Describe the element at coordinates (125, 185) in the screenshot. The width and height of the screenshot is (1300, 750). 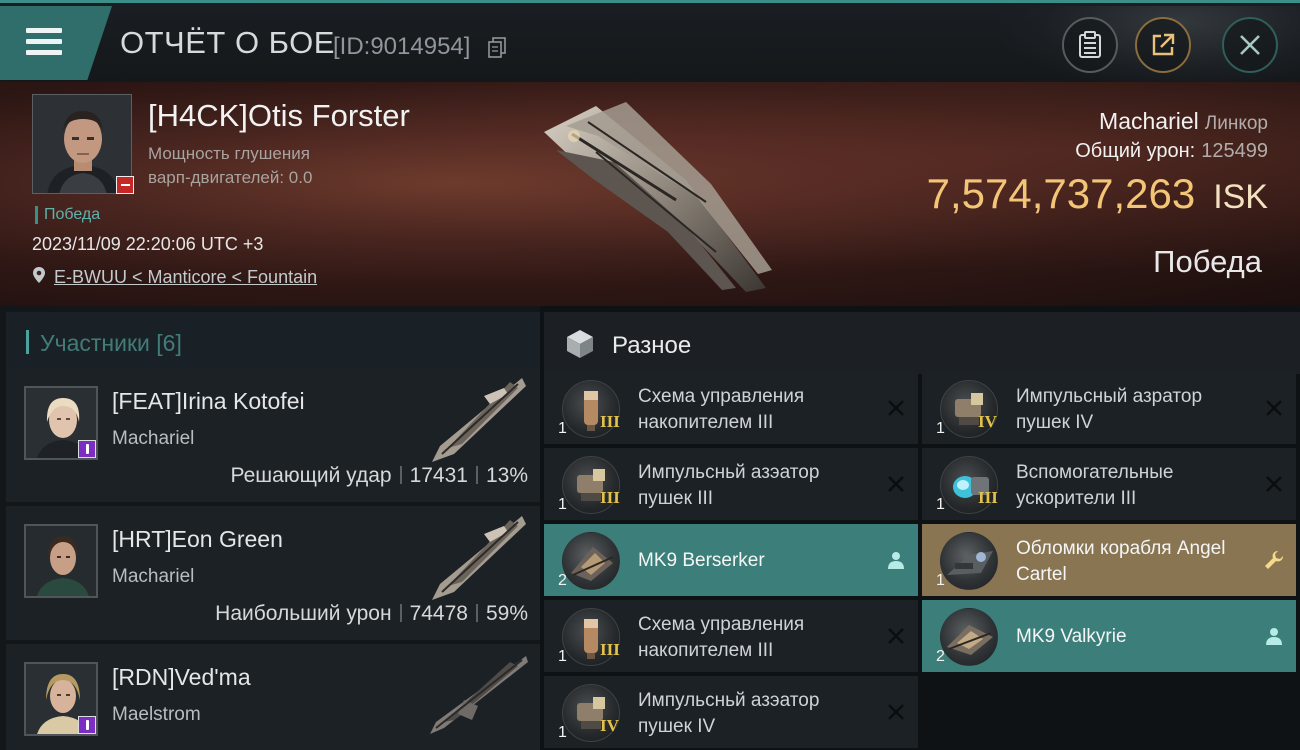
I see `standing-badge` at that location.